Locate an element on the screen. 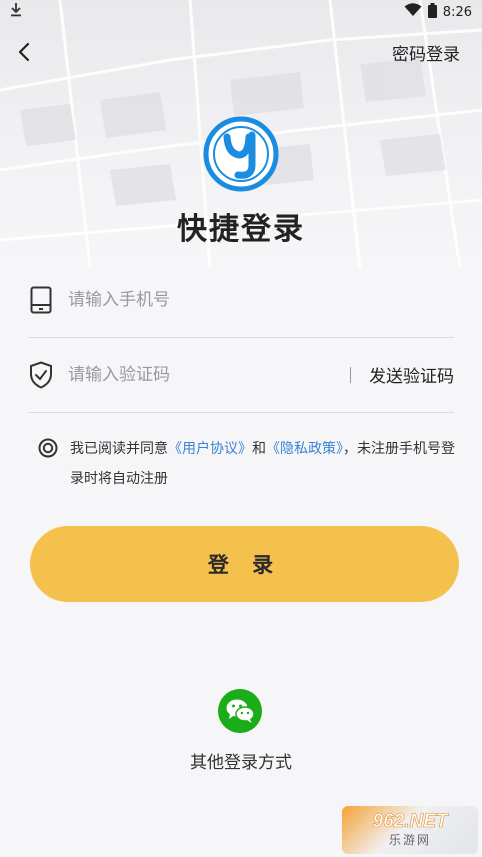  watermark-bottom: 乐游网 is located at coordinates (409, 840).